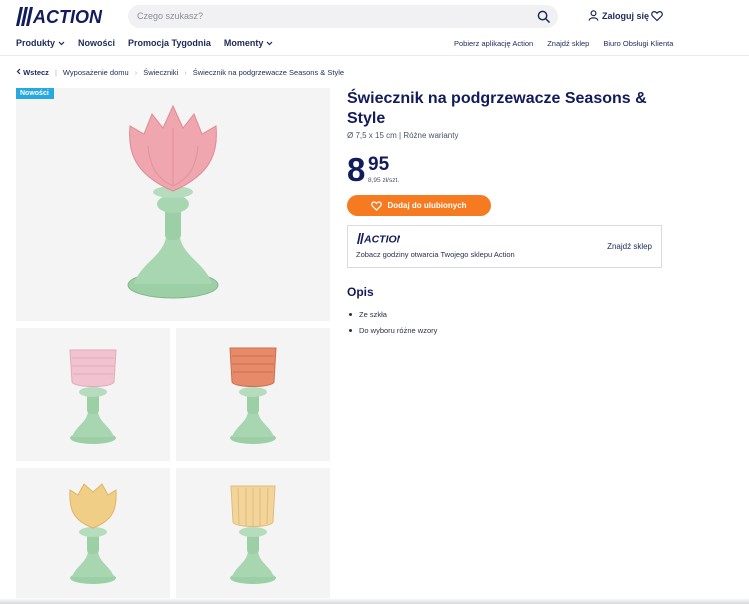  What do you see at coordinates (626, 15) in the screenshot?
I see `login-label: Zaloguj się` at bounding box center [626, 15].